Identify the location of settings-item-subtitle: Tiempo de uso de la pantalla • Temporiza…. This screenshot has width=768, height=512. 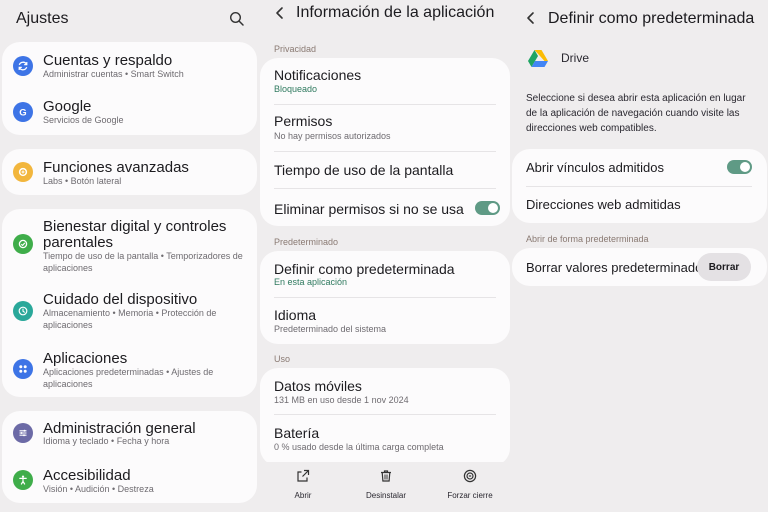
(143, 256).